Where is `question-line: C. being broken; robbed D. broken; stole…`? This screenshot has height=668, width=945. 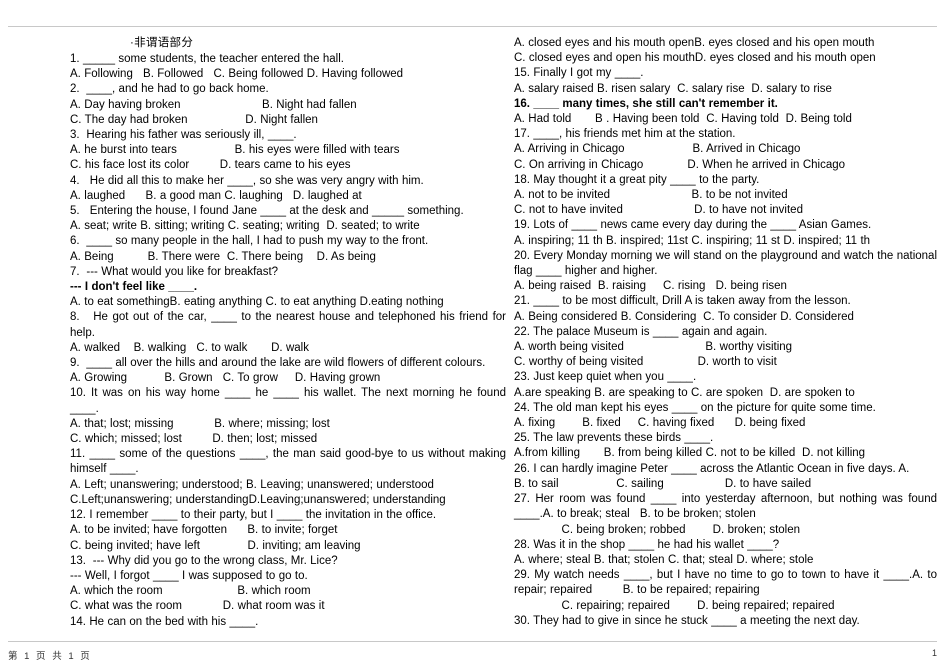 question-line: C. being broken; robbed D. broken; stole… is located at coordinates (657, 529).